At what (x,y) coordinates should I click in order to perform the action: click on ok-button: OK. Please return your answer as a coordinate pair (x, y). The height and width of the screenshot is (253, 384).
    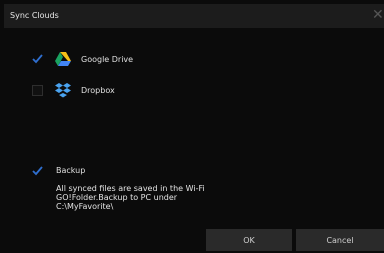
    Looking at the image, I should click on (249, 240).